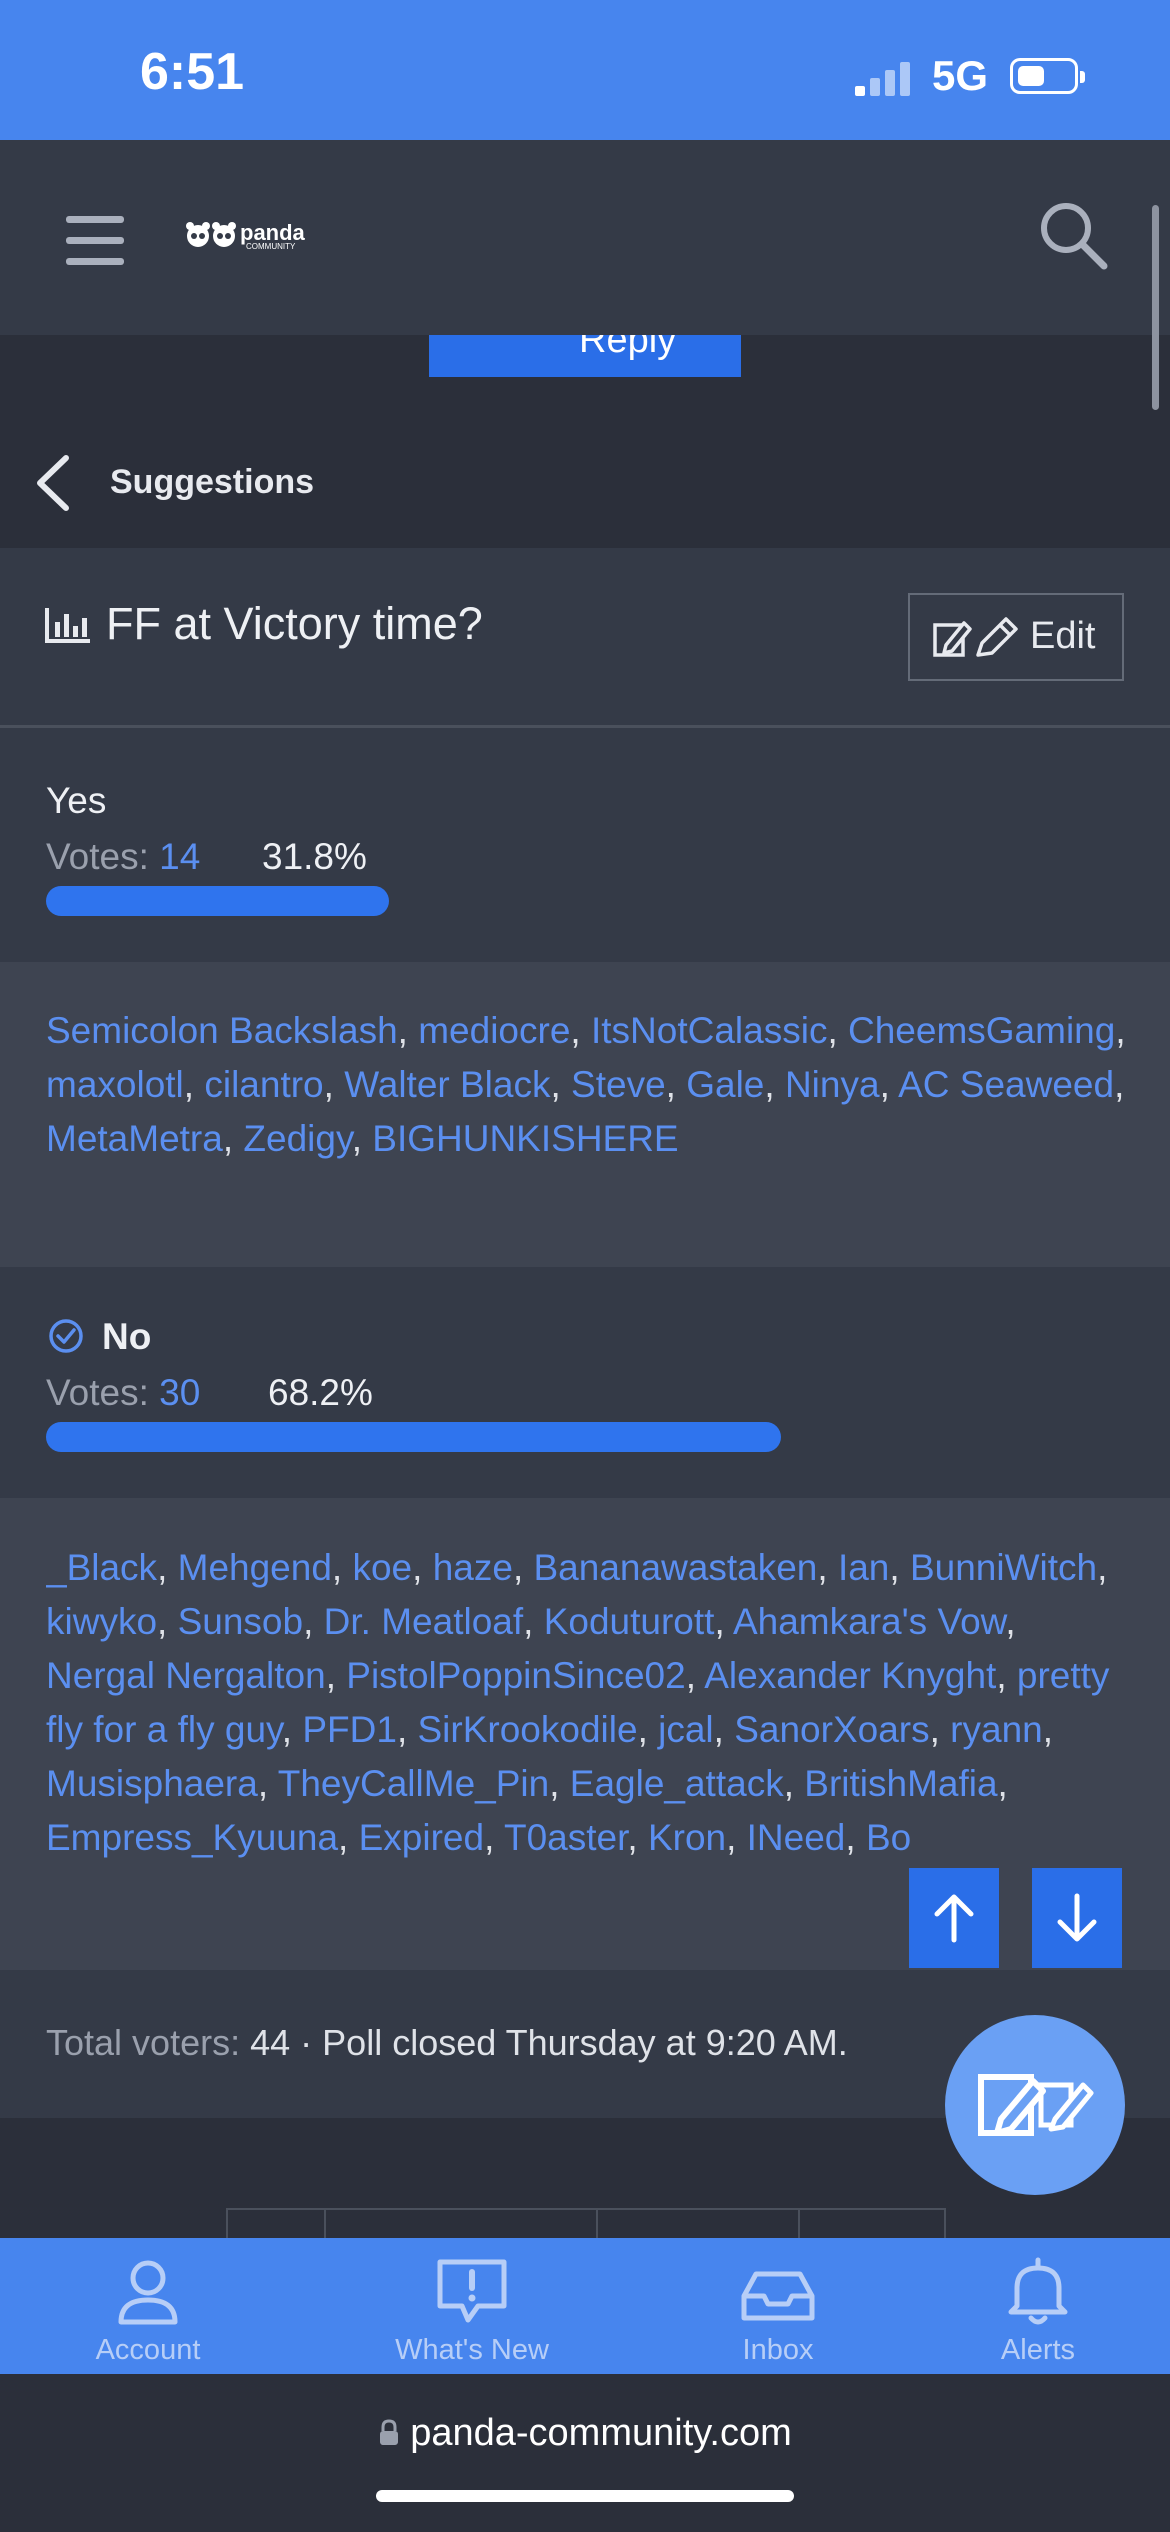 This screenshot has height=2532, width=1170. What do you see at coordinates (586, 2224) in the screenshot?
I see `pagination` at bounding box center [586, 2224].